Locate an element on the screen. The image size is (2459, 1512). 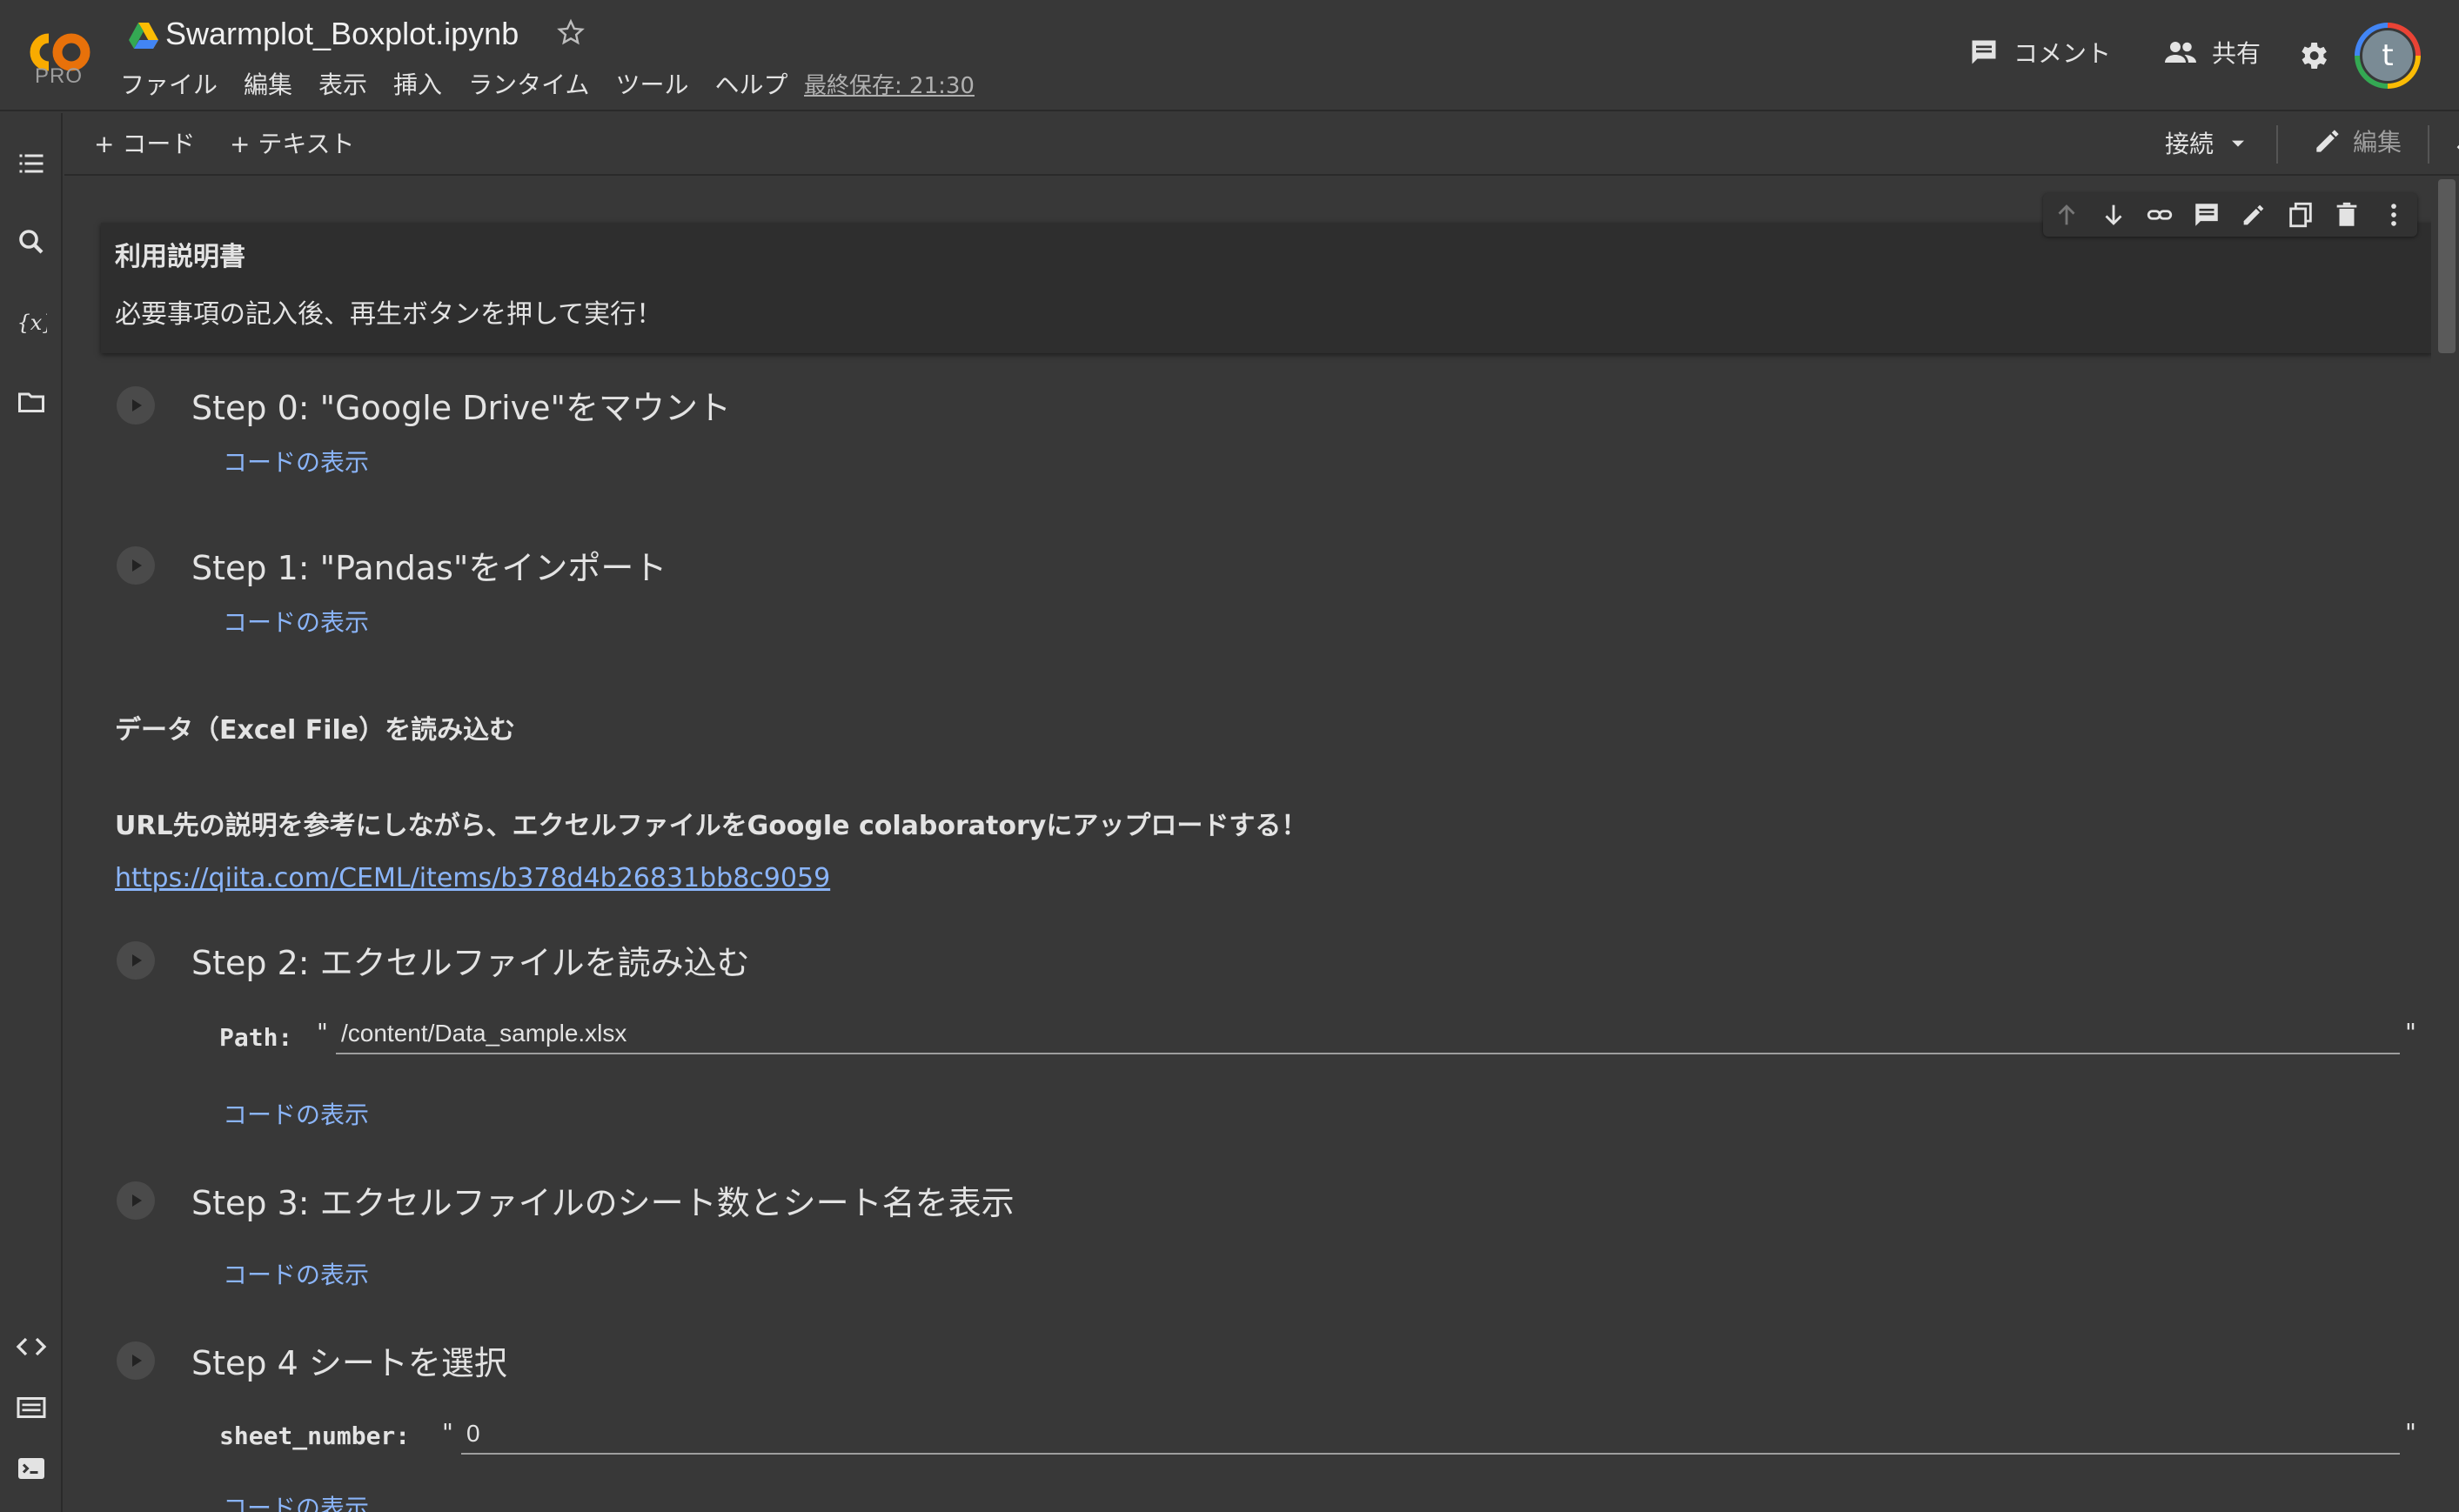
selected-text-cell is located at coordinates (1266, 288).